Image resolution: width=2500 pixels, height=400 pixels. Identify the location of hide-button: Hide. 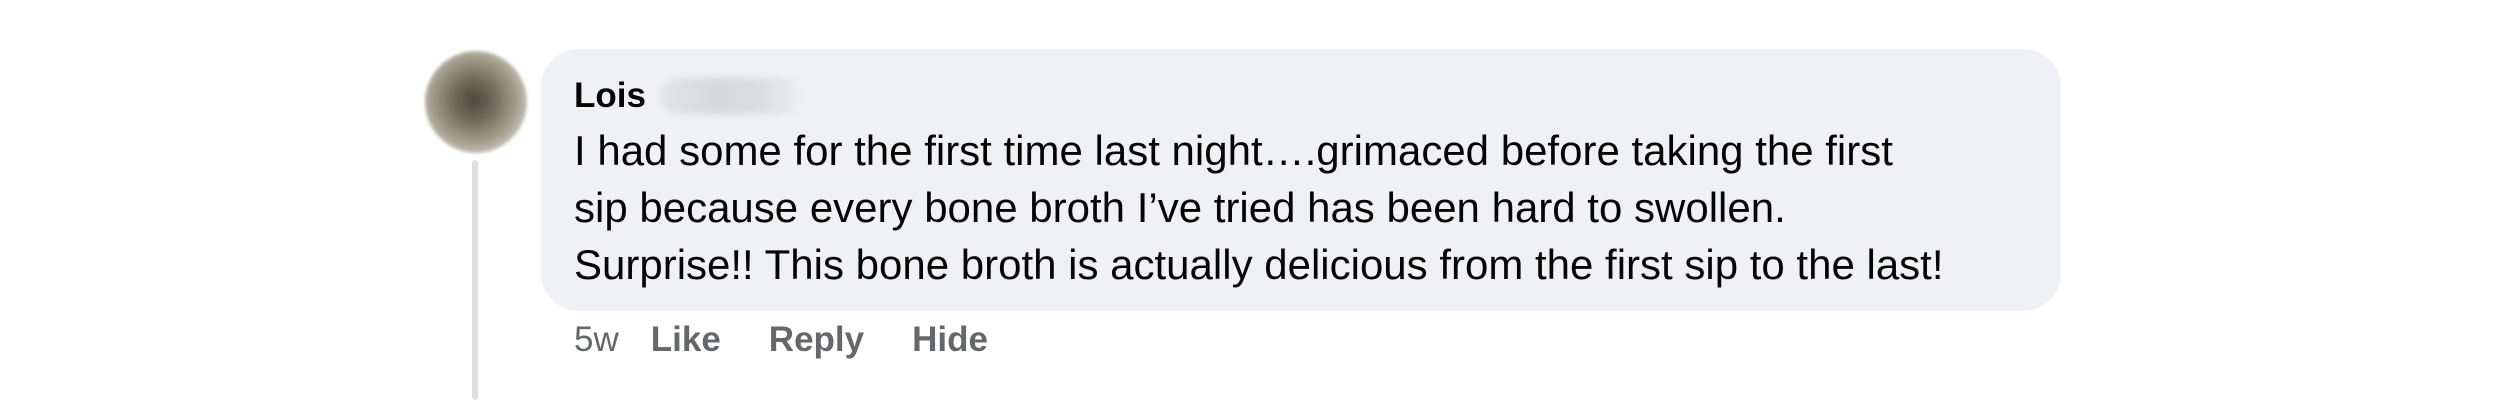
(950, 340).